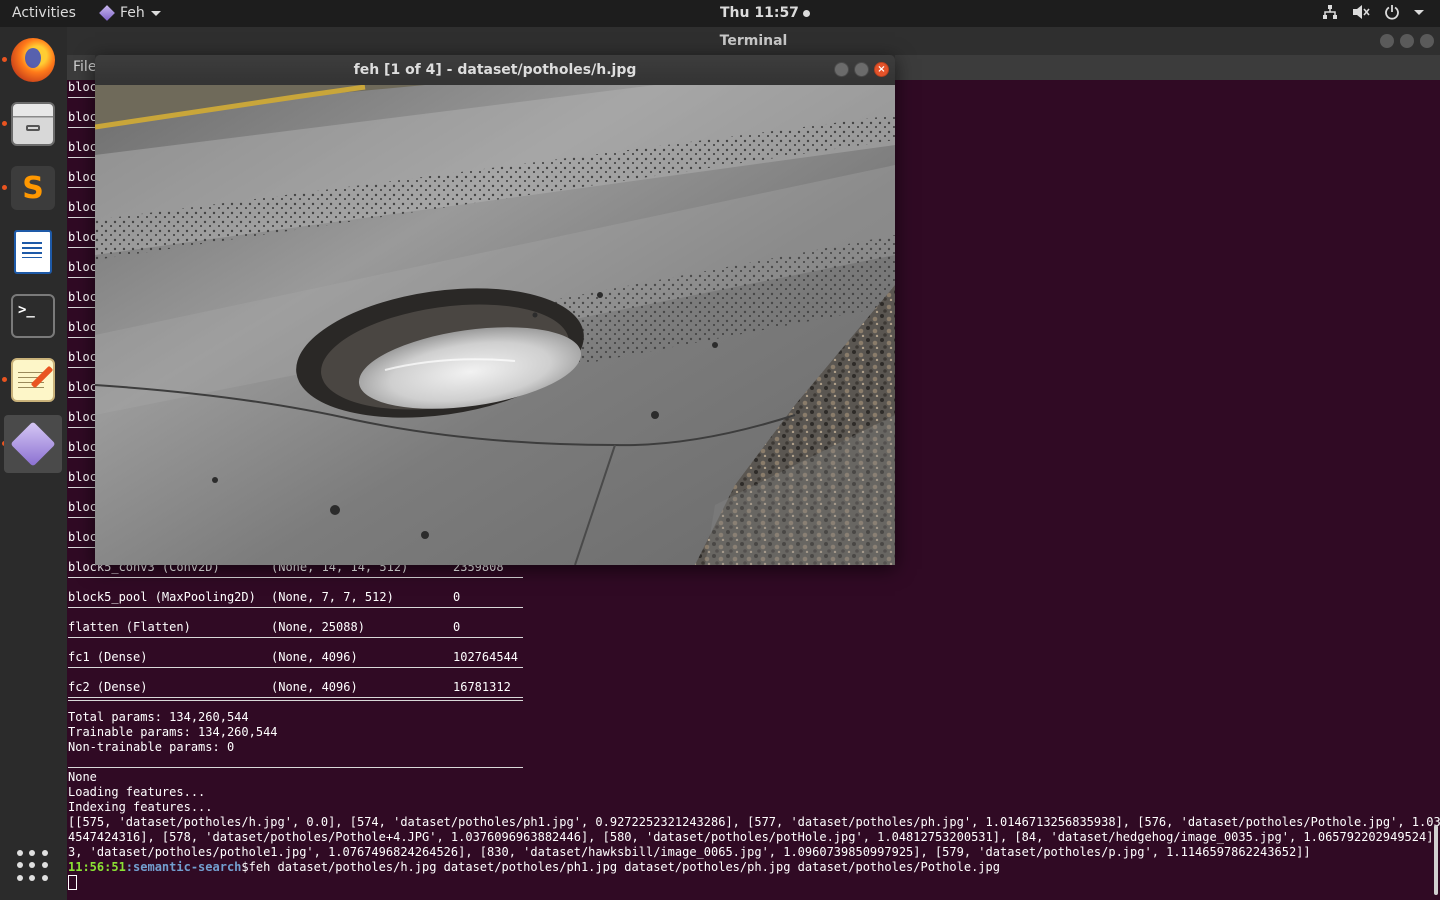  Describe the element at coordinates (82, 777) in the screenshot. I see `output-line: None` at that location.